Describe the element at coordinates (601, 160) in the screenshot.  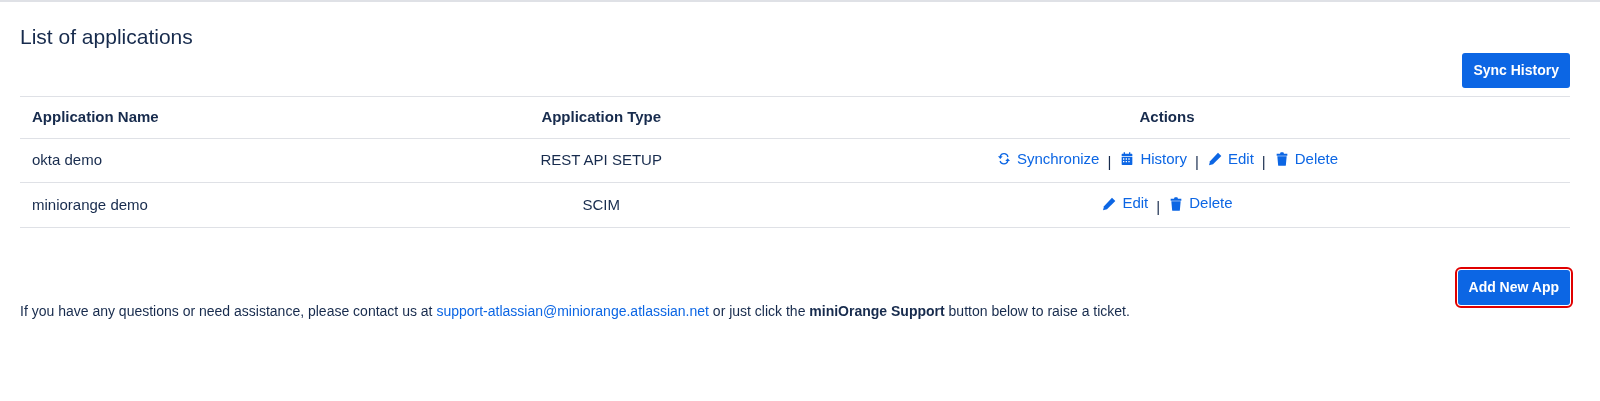
I see `table-cell: REST API SETUP` at that location.